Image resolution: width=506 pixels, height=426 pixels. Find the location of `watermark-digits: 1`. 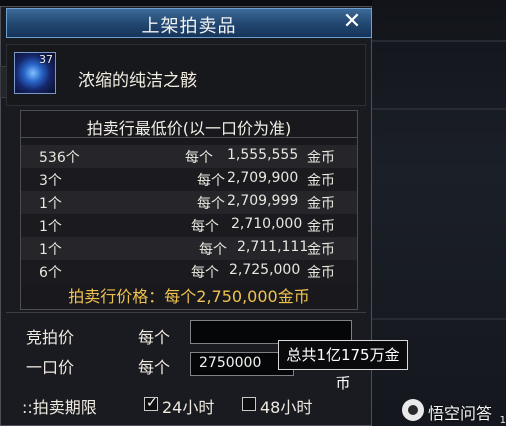

watermark-digits: 1 is located at coordinates (502, 420).